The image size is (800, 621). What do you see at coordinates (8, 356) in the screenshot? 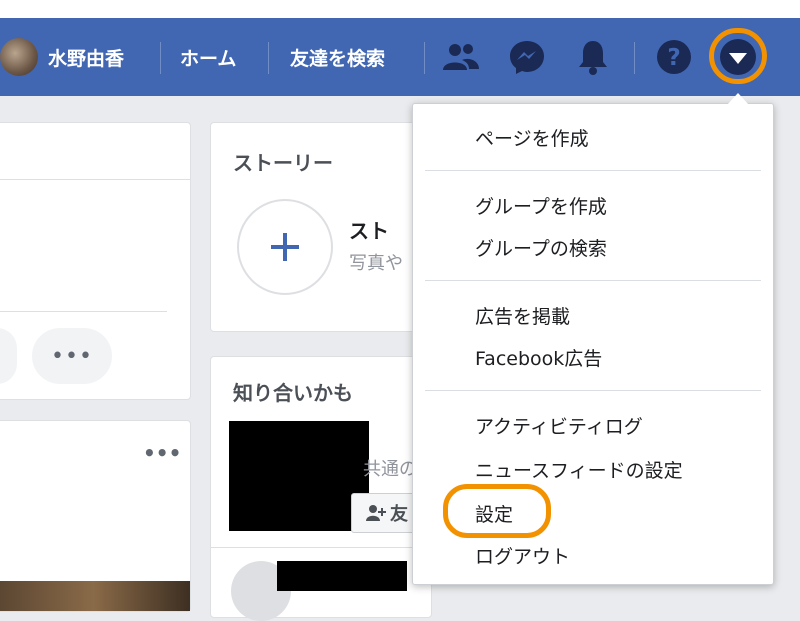
I see `composer-option-button` at bounding box center [8, 356].